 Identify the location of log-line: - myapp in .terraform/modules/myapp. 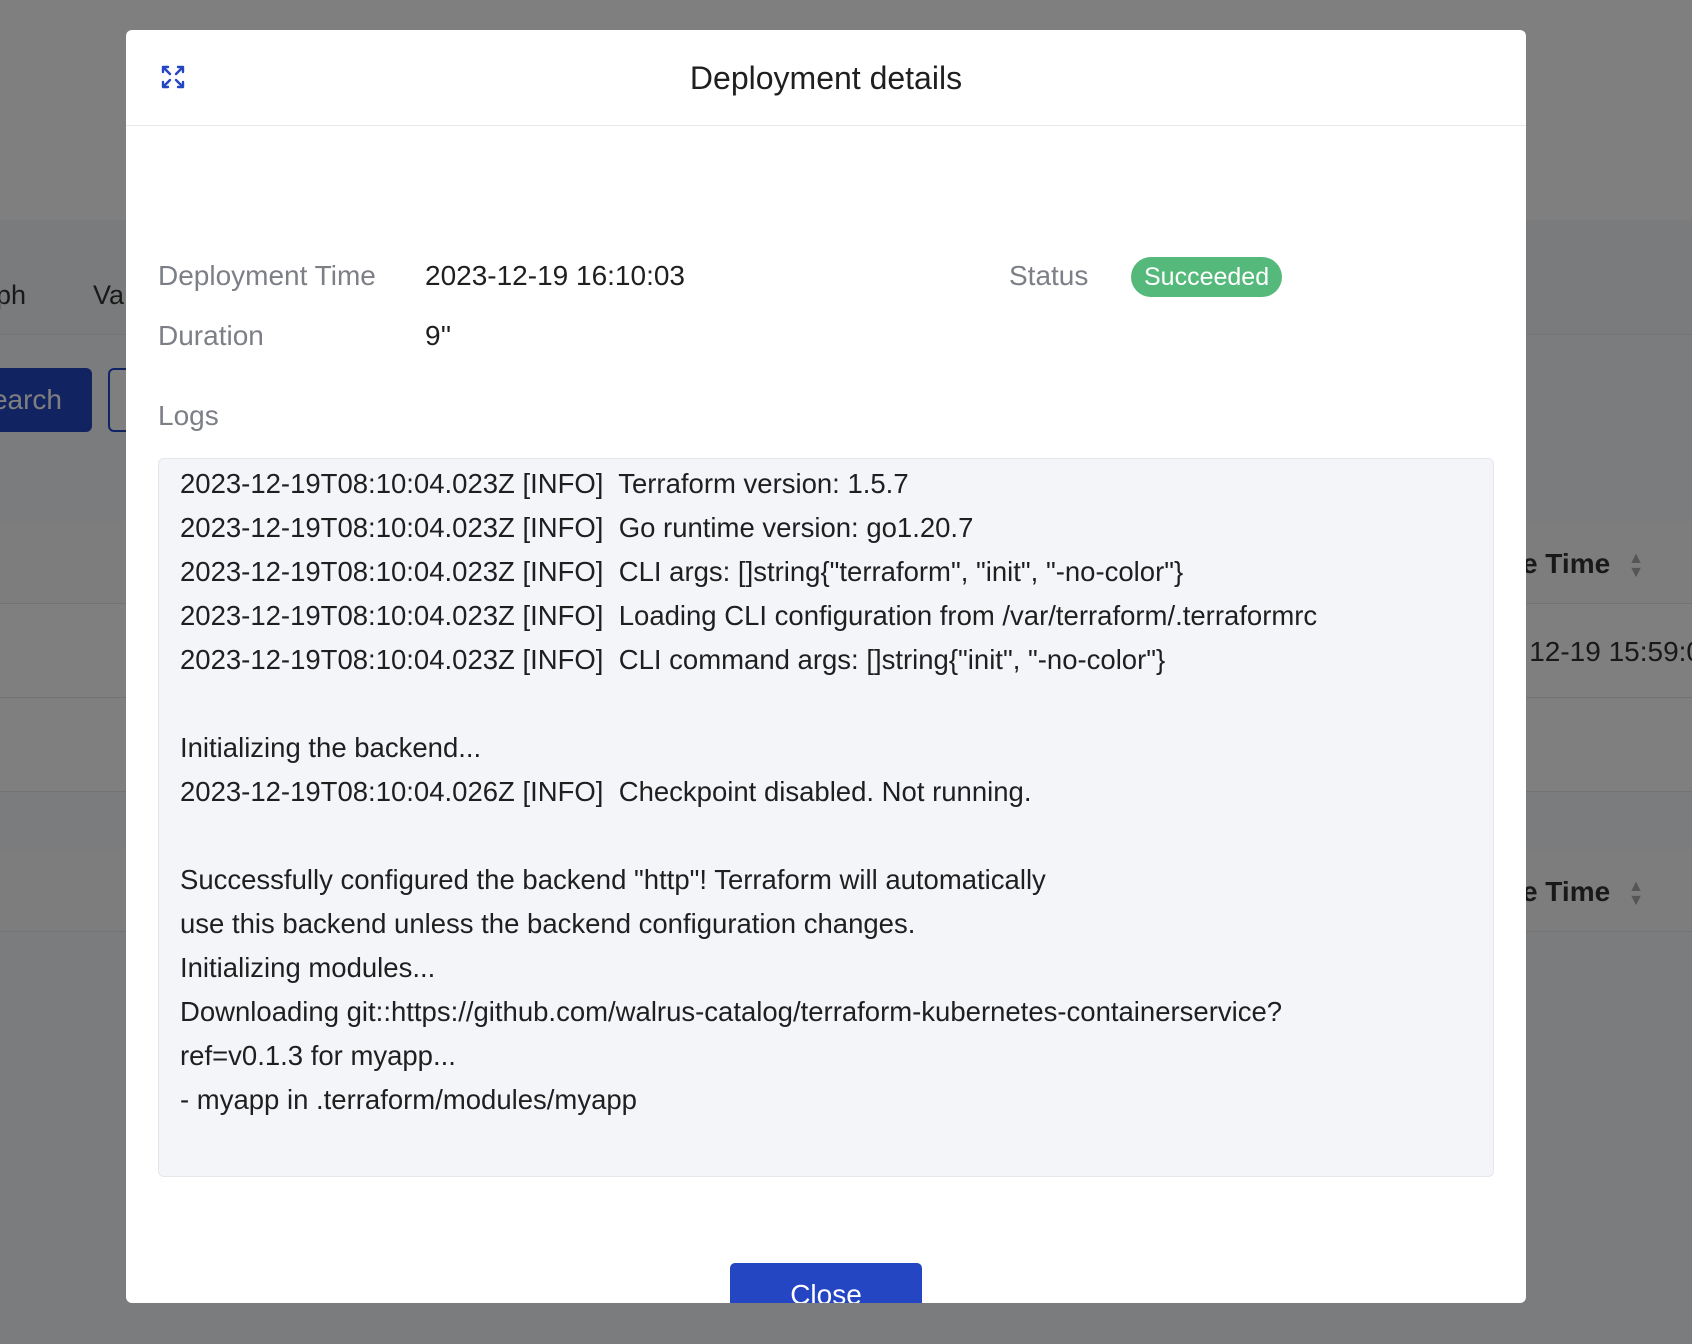
(408, 1099).